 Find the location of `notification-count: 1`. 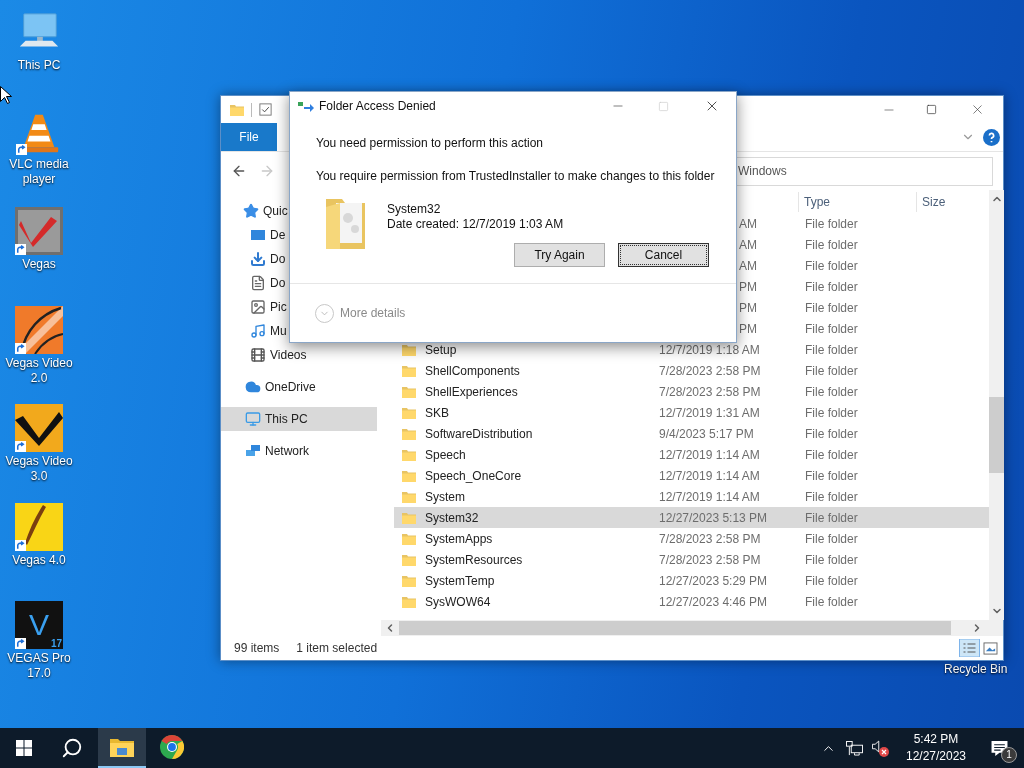

notification-count: 1 is located at coordinates (1009, 755).